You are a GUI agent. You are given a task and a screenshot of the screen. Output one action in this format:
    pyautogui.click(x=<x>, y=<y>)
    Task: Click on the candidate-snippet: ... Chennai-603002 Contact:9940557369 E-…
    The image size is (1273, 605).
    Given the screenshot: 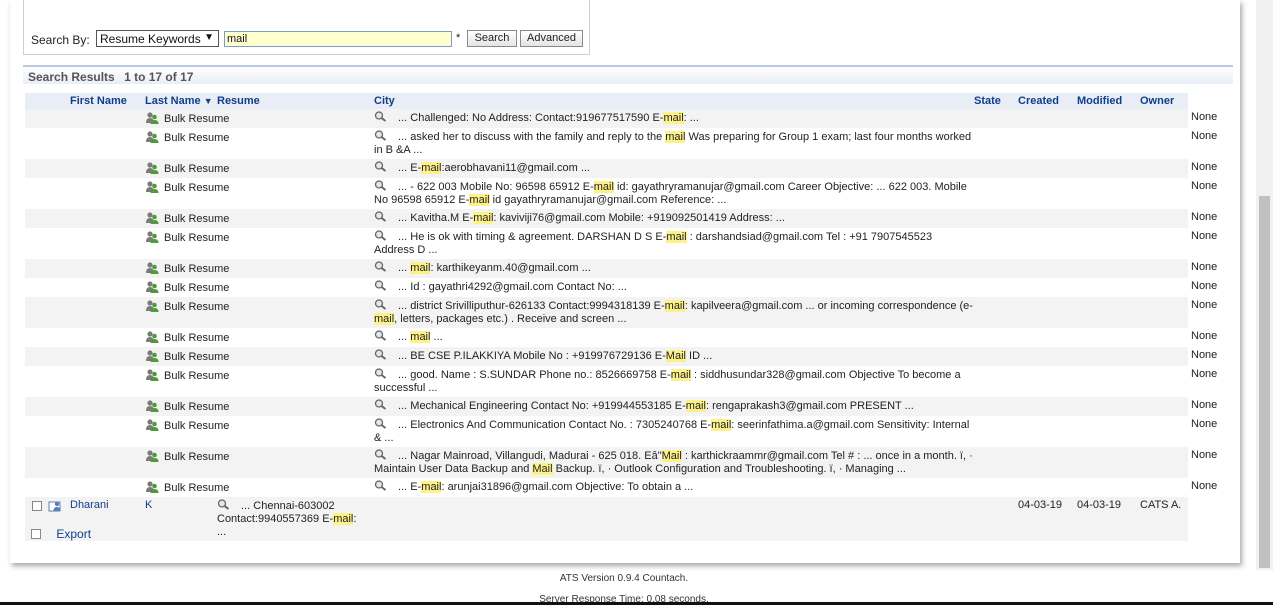 What is the action you would take?
    pyautogui.click(x=292, y=519)
    